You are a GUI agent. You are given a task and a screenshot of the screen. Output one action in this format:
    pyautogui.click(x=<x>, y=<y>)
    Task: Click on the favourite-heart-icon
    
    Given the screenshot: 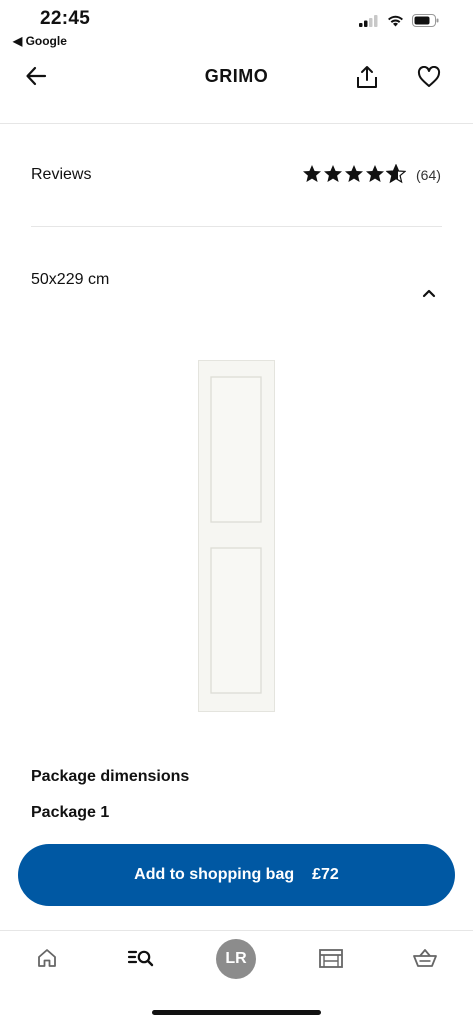 What is the action you would take?
    pyautogui.click(x=429, y=77)
    